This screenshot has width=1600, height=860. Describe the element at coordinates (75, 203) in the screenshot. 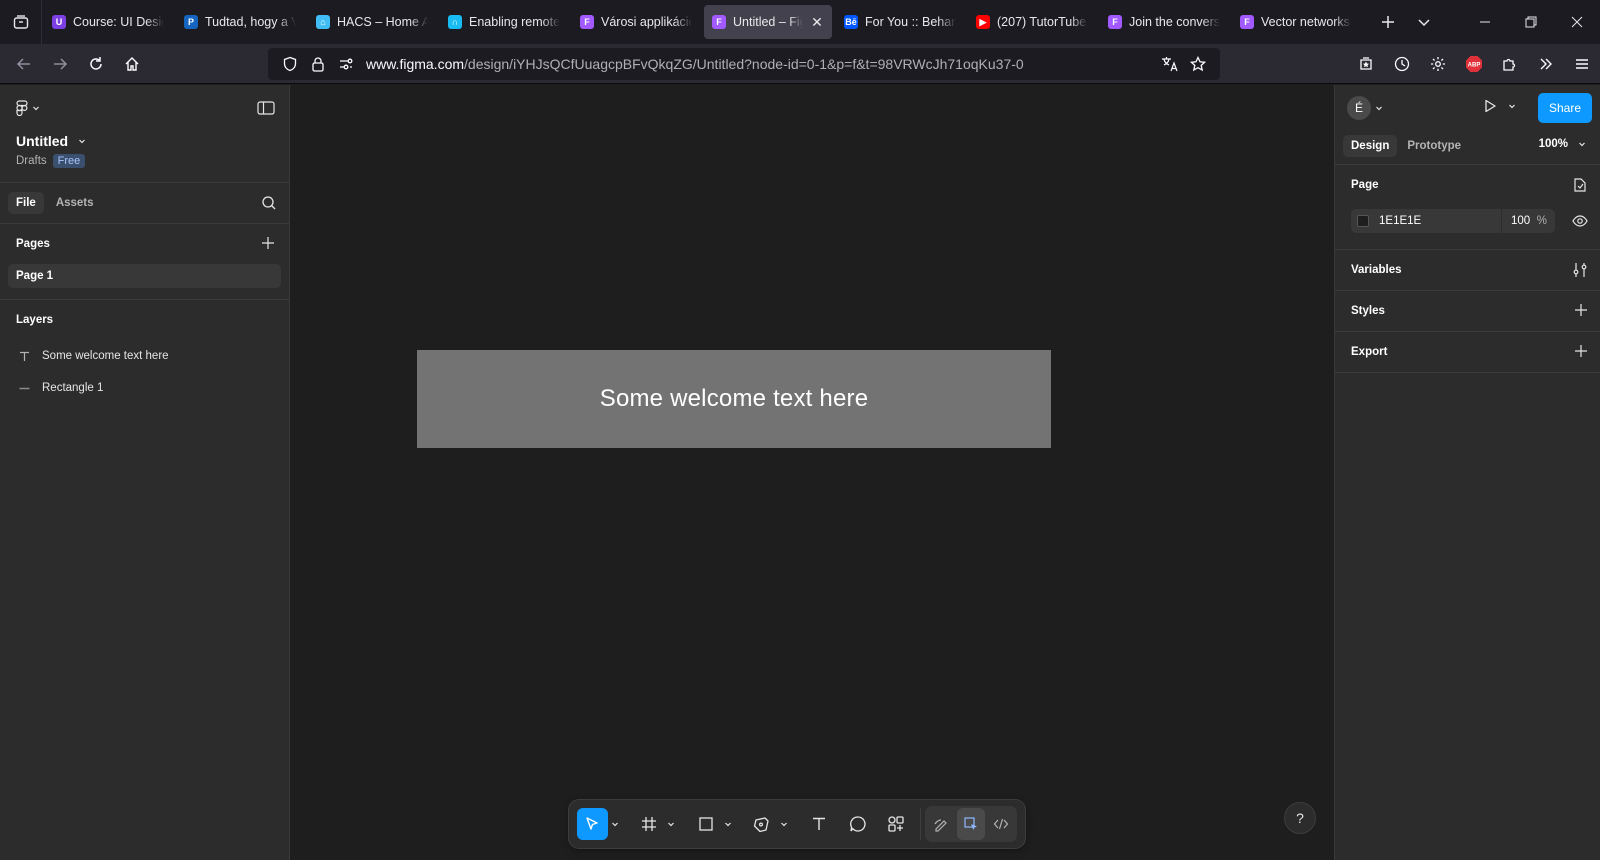

I see `tab-assets: Assets` at that location.